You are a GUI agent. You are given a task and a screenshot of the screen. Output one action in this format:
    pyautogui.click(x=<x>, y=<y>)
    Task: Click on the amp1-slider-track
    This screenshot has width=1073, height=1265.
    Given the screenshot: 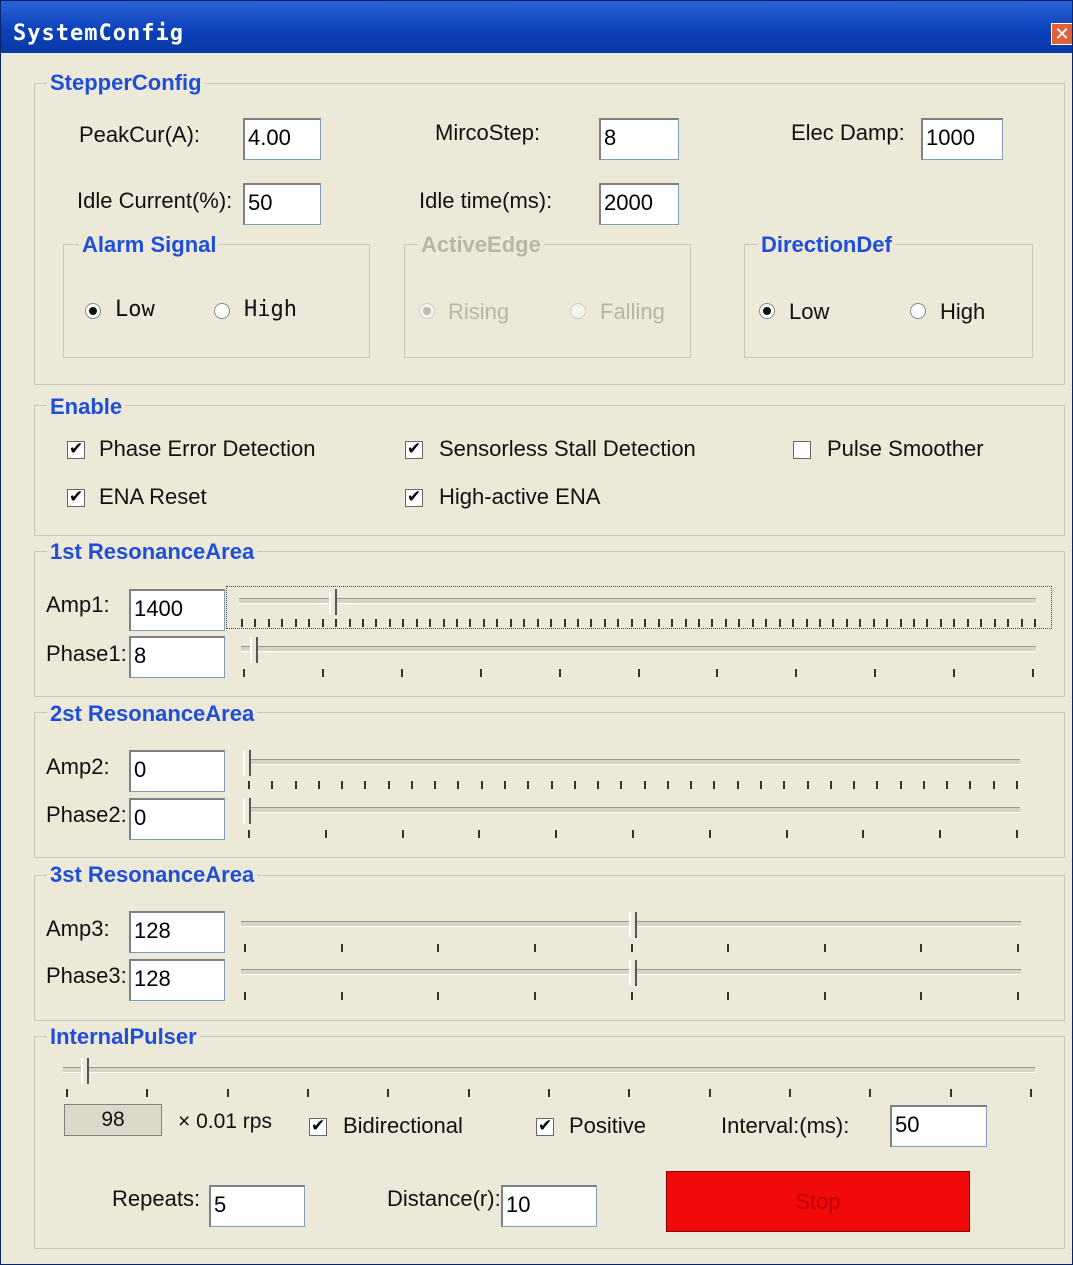 What is the action you would take?
    pyautogui.click(x=637, y=601)
    